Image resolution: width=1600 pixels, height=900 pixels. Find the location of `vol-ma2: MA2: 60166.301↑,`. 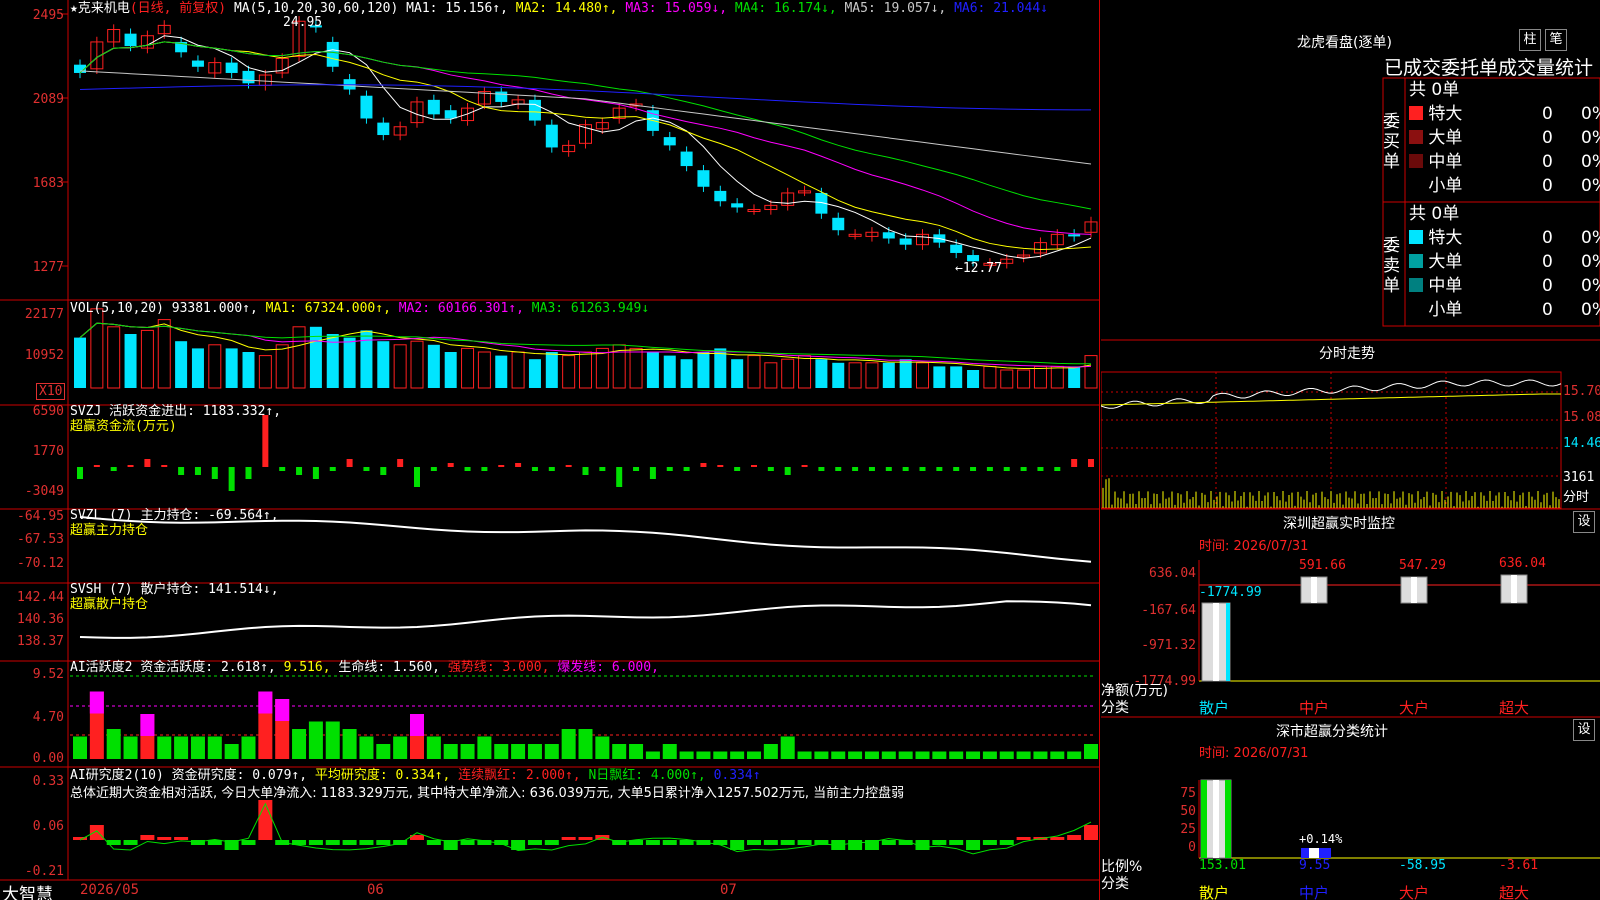

vol-ma2: MA2: 60166.301↑, is located at coordinates (461, 308).